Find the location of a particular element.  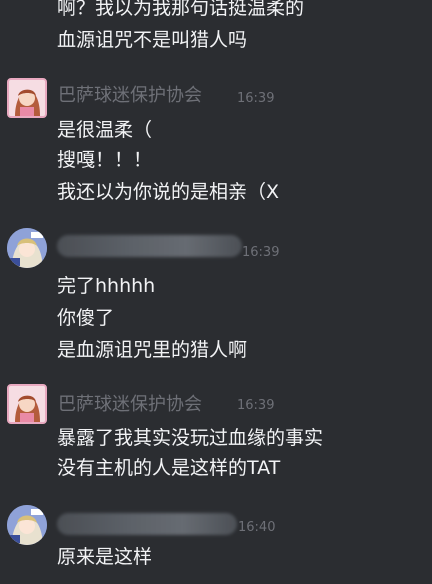

message-line: 搜嘎！！！ is located at coordinates (105, 160).